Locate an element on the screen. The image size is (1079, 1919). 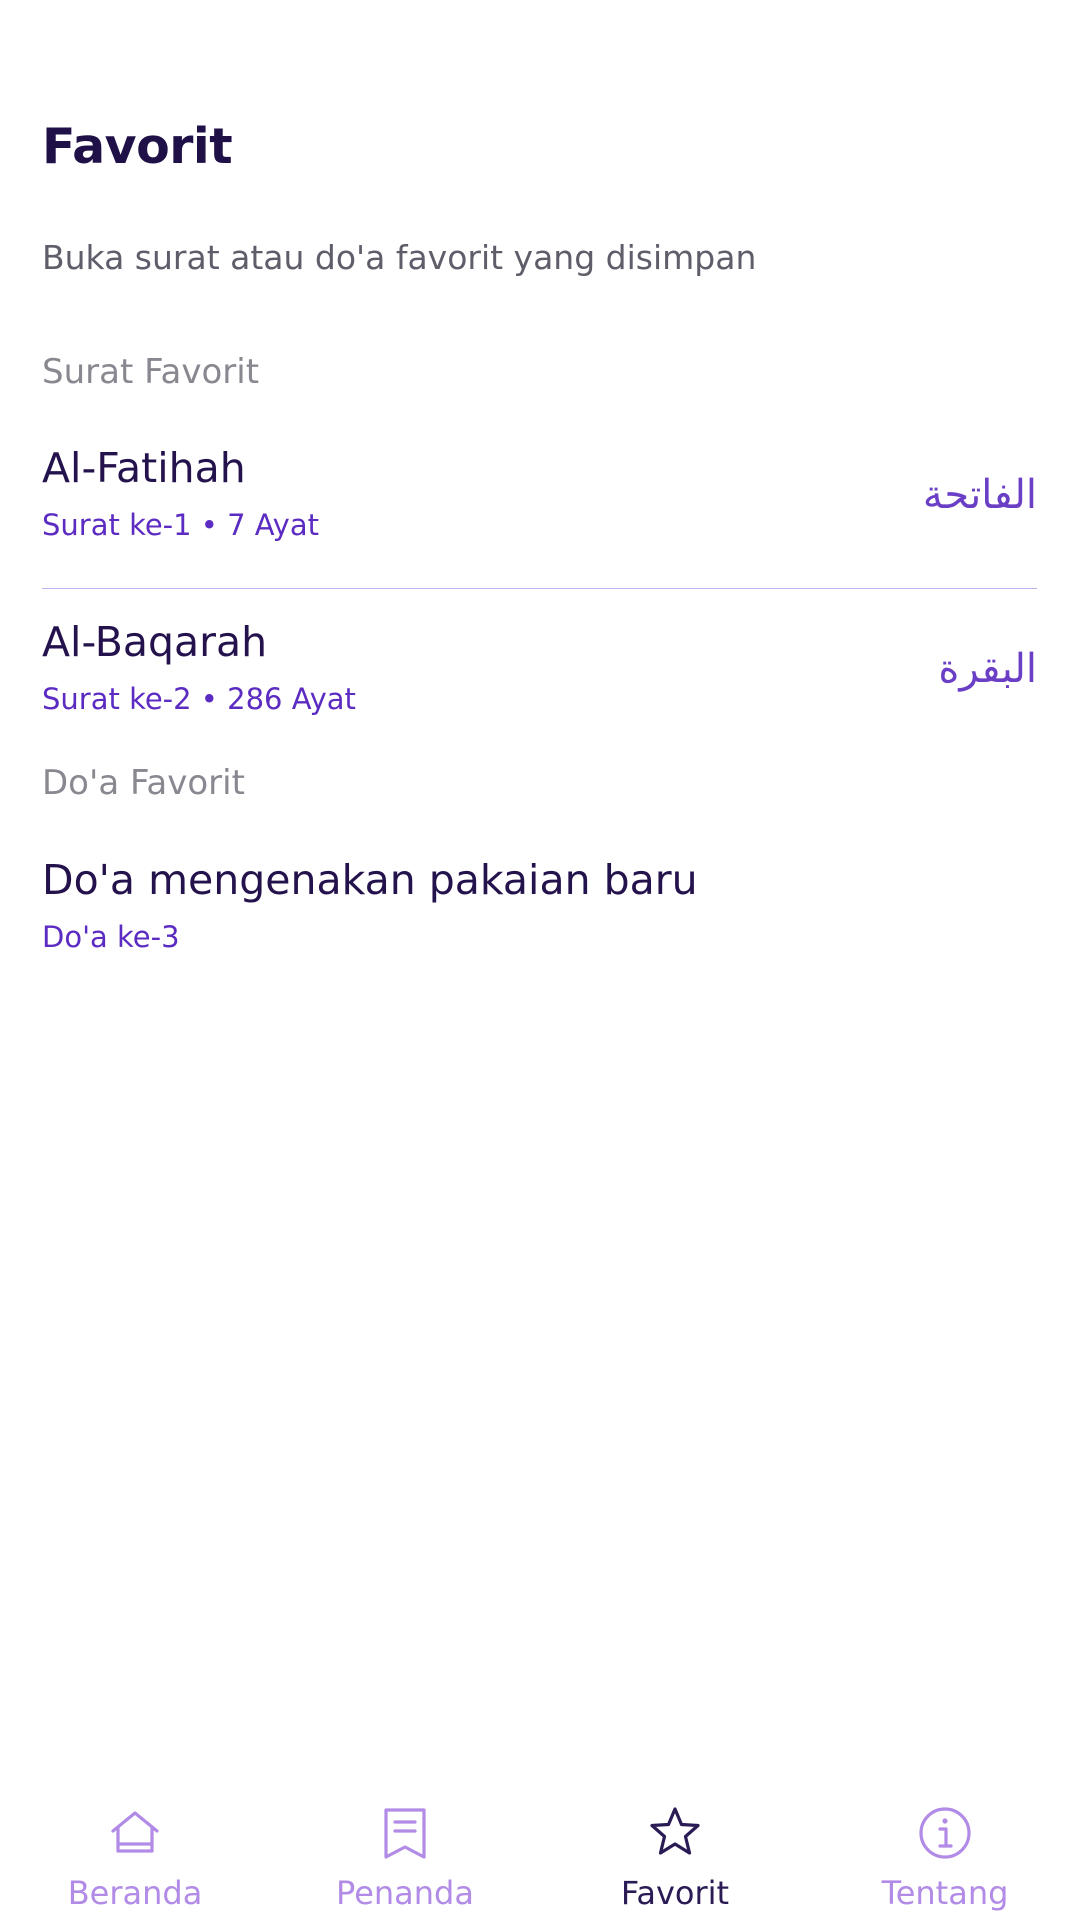
surat-subtitle: Surat ke-1 • 7 Ayat is located at coordinates (180, 525).